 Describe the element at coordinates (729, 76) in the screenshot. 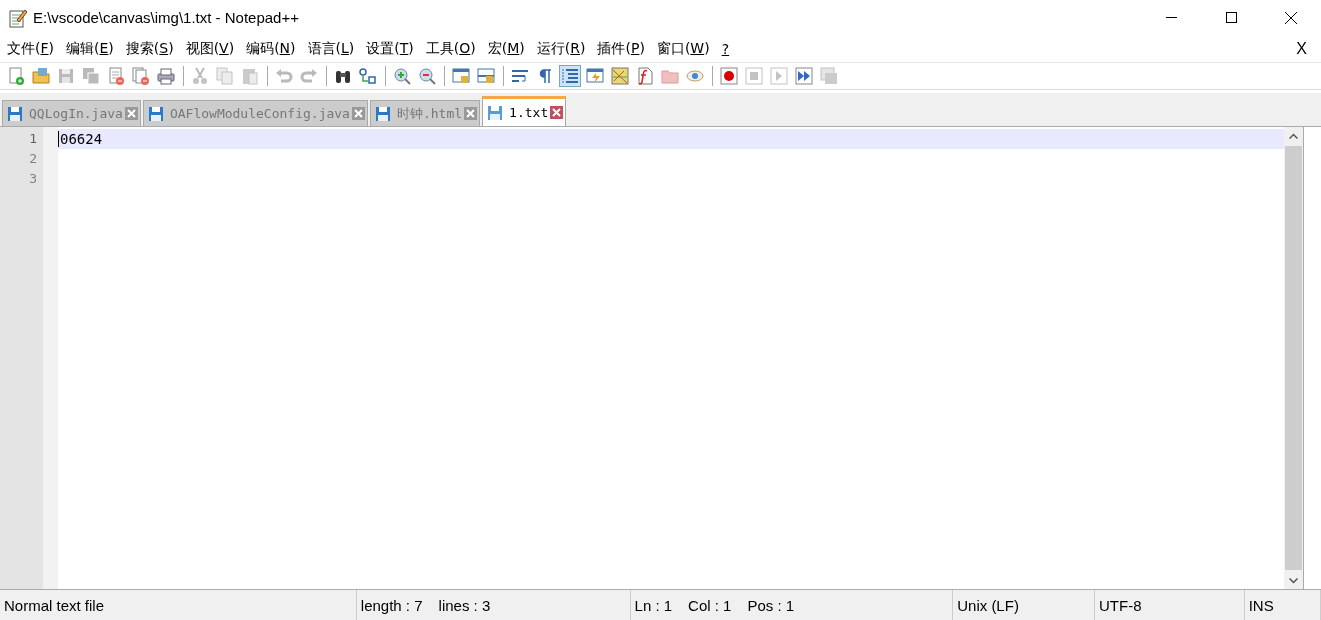

I see `record-icon` at that location.